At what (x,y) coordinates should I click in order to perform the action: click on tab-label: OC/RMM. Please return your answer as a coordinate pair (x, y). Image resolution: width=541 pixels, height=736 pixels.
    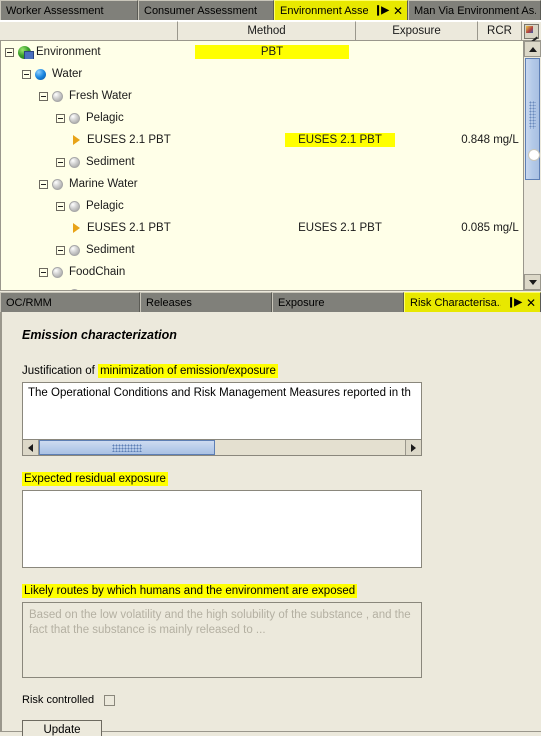
    Looking at the image, I should click on (29, 302).